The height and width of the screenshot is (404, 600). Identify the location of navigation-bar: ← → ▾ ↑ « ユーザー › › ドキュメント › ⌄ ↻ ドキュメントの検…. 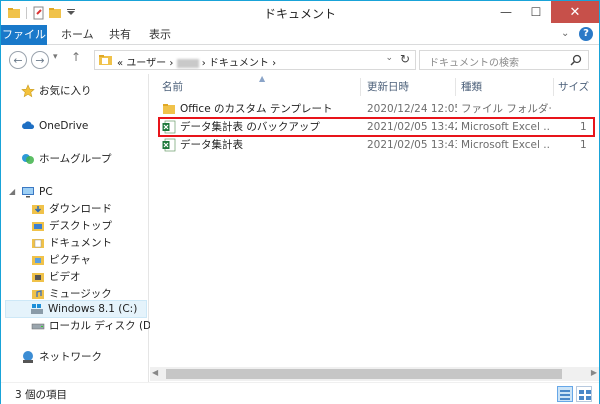
(300, 60).